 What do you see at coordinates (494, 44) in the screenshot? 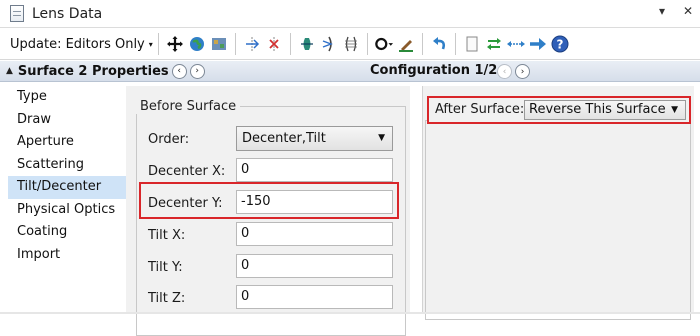
I see `swap-arrows-icon` at bounding box center [494, 44].